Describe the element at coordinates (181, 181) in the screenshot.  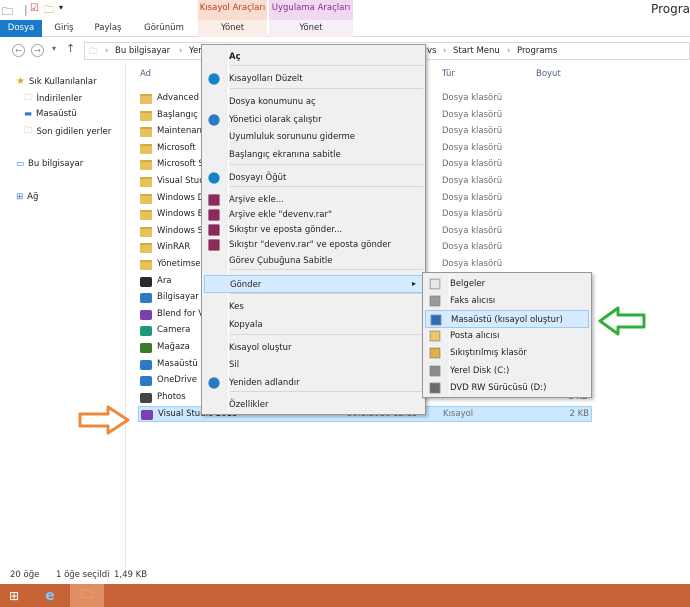
I see `file-name: Visual Stud` at that location.